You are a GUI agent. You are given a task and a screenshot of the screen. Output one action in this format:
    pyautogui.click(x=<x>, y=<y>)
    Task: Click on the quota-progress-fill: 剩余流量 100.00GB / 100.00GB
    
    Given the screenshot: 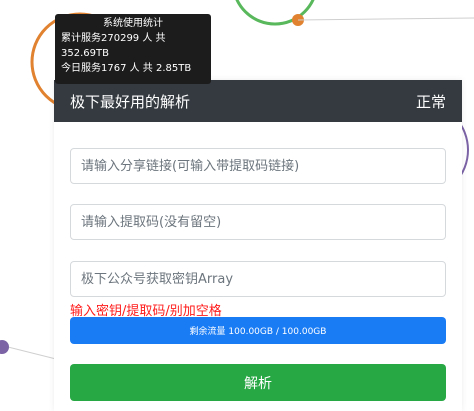 What is the action you would take?
    pyautogui.click(x=258, y=330)
    